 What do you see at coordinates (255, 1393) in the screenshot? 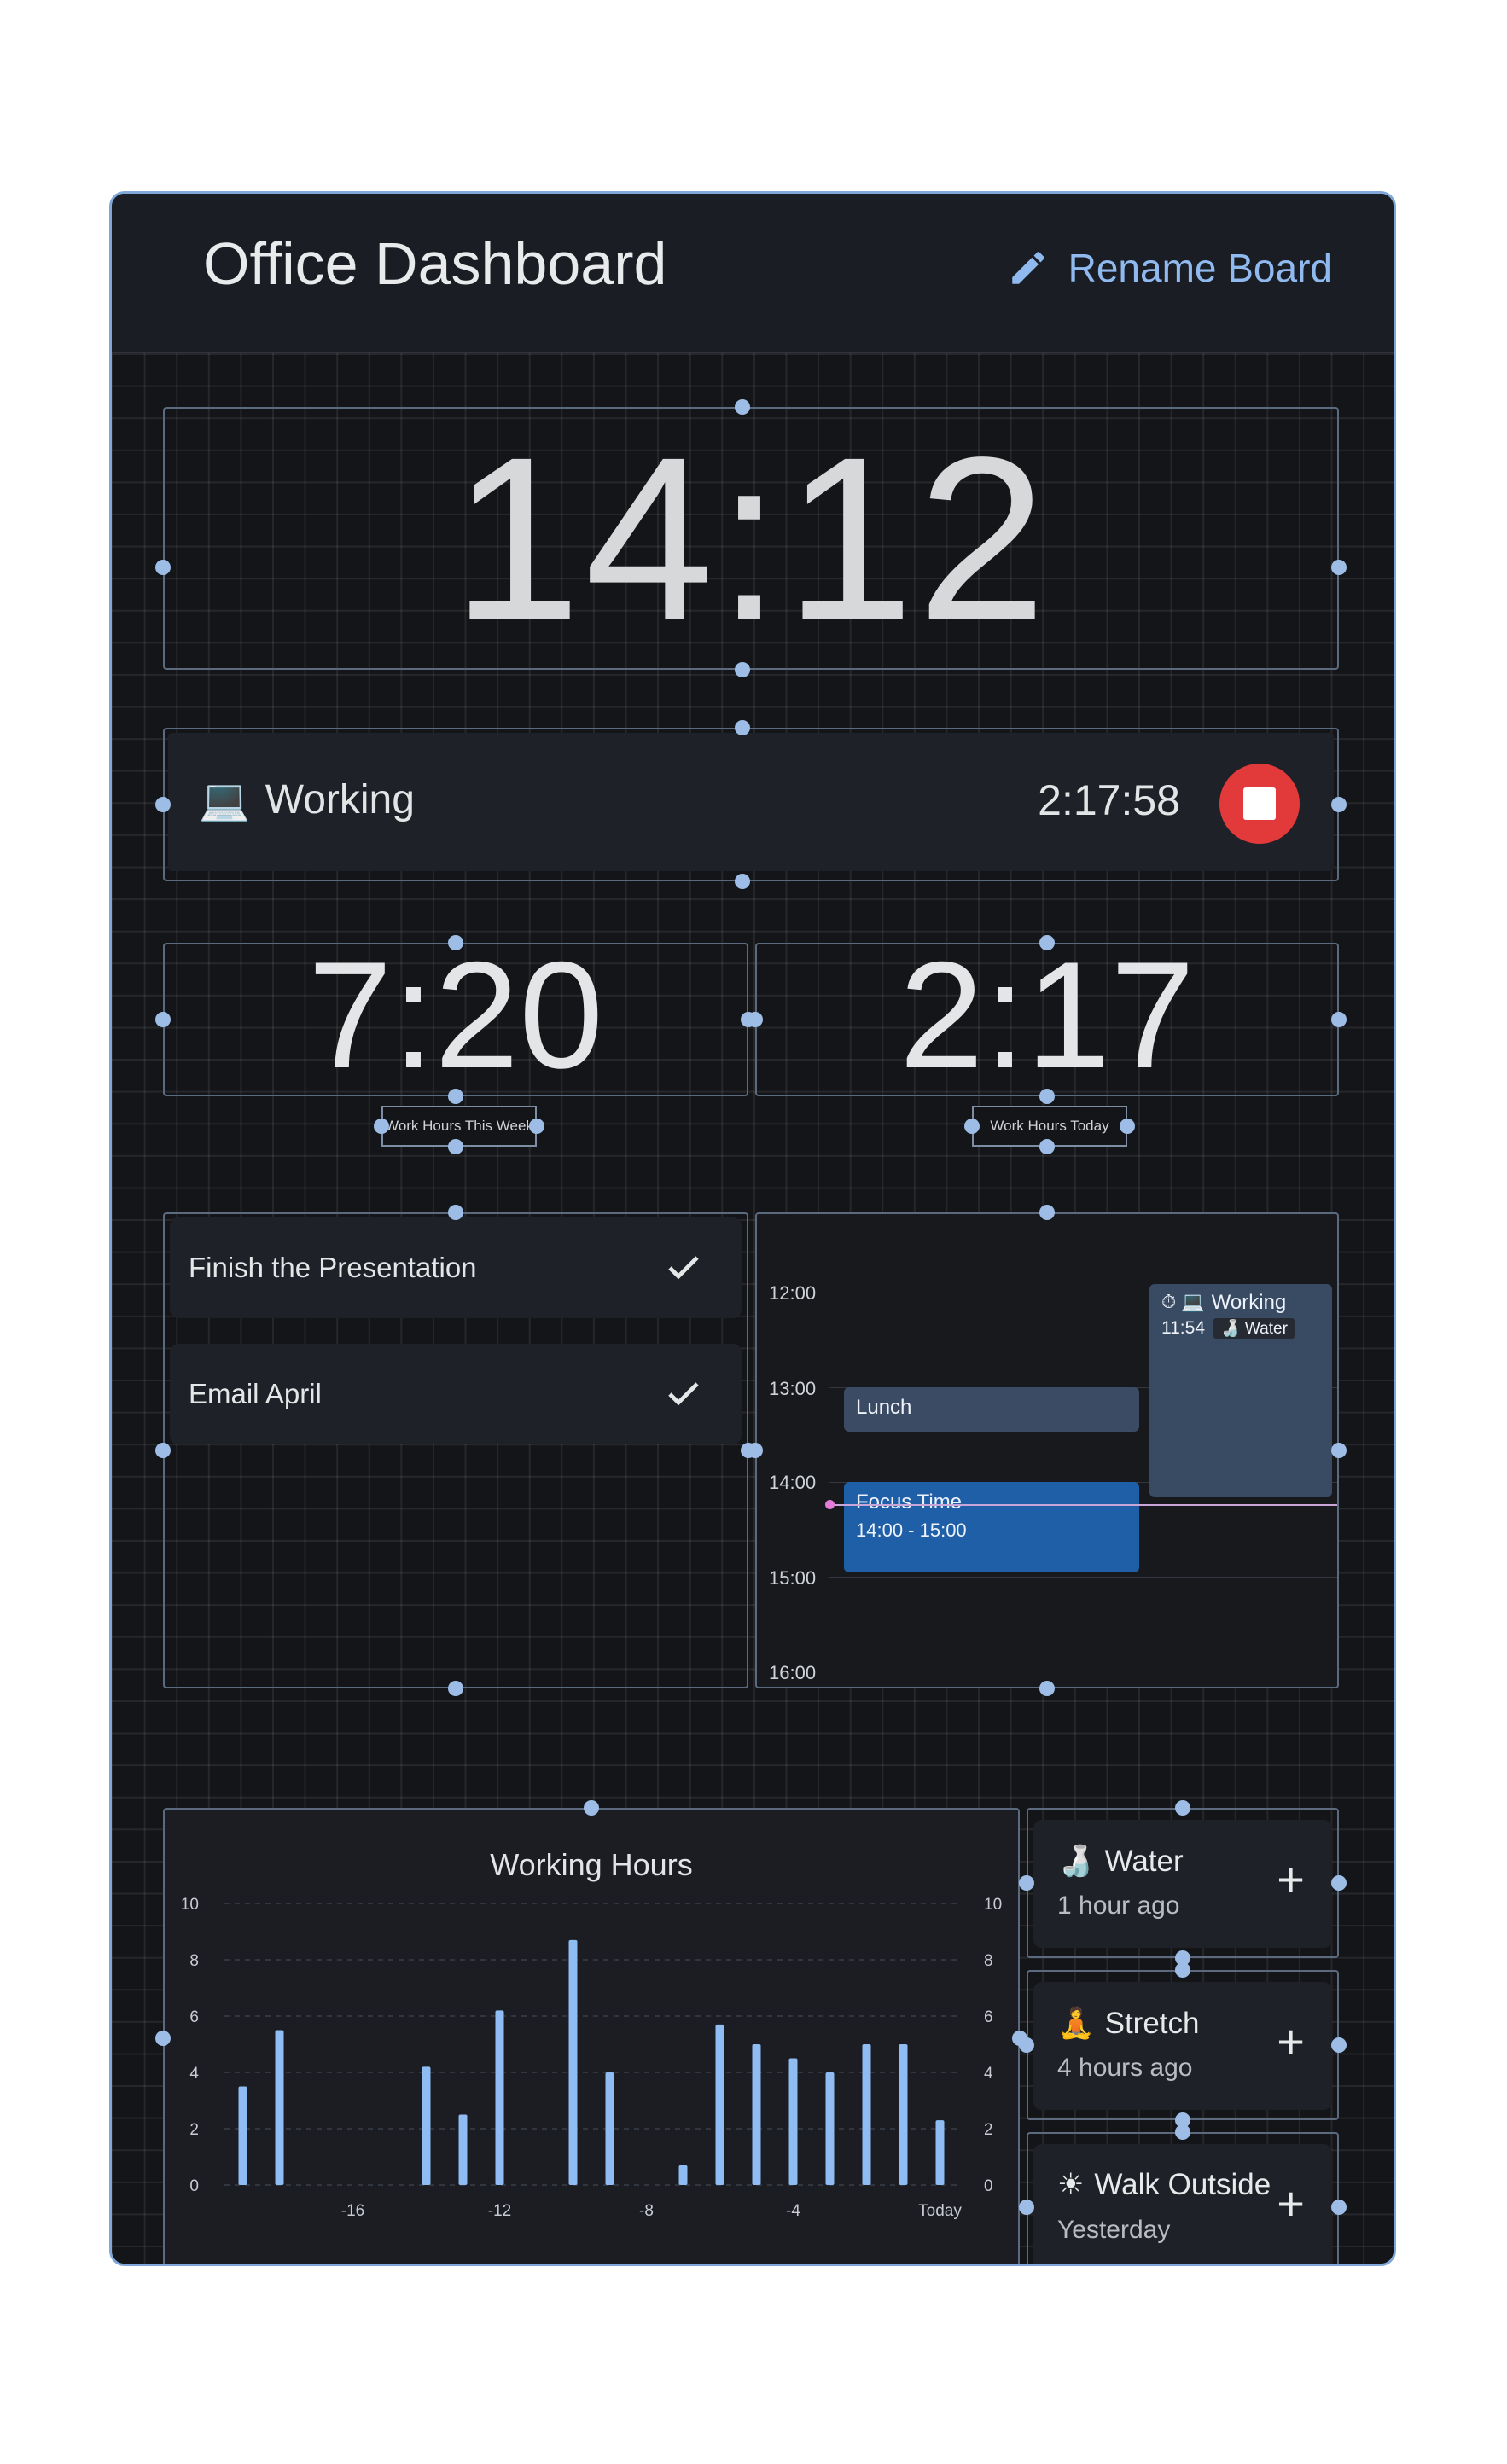
I see `task-title: Email April` at bounding box center [255, 1393].